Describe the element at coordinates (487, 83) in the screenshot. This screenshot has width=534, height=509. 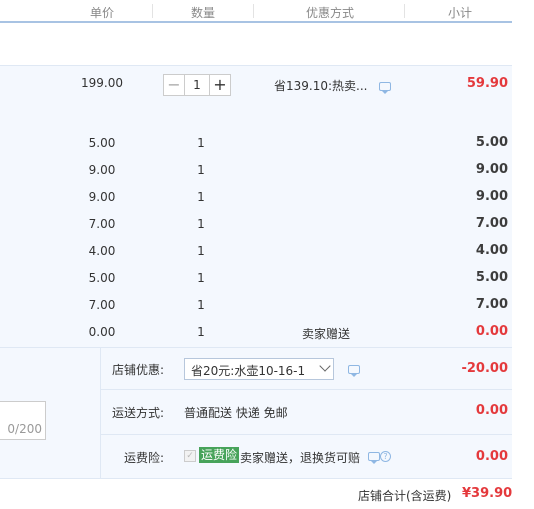
I see `main-item-subtotal: 59.90` at that location.